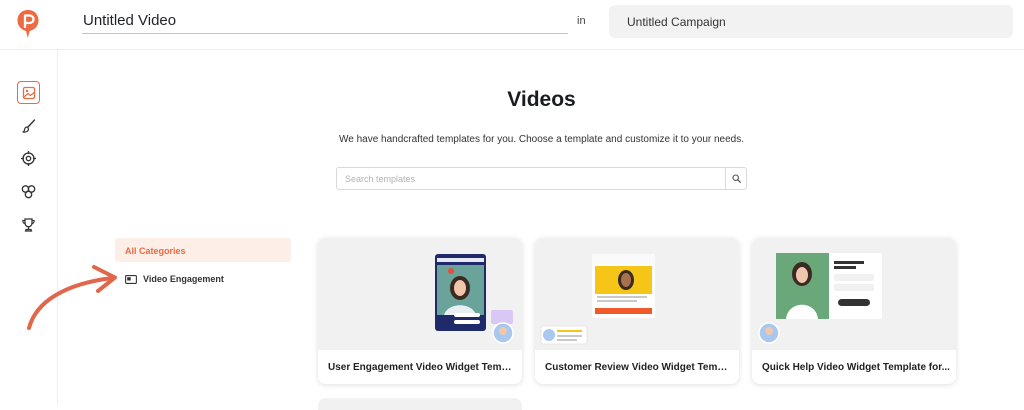  I want to click on sidebar-item-templates, so click(28, 92).